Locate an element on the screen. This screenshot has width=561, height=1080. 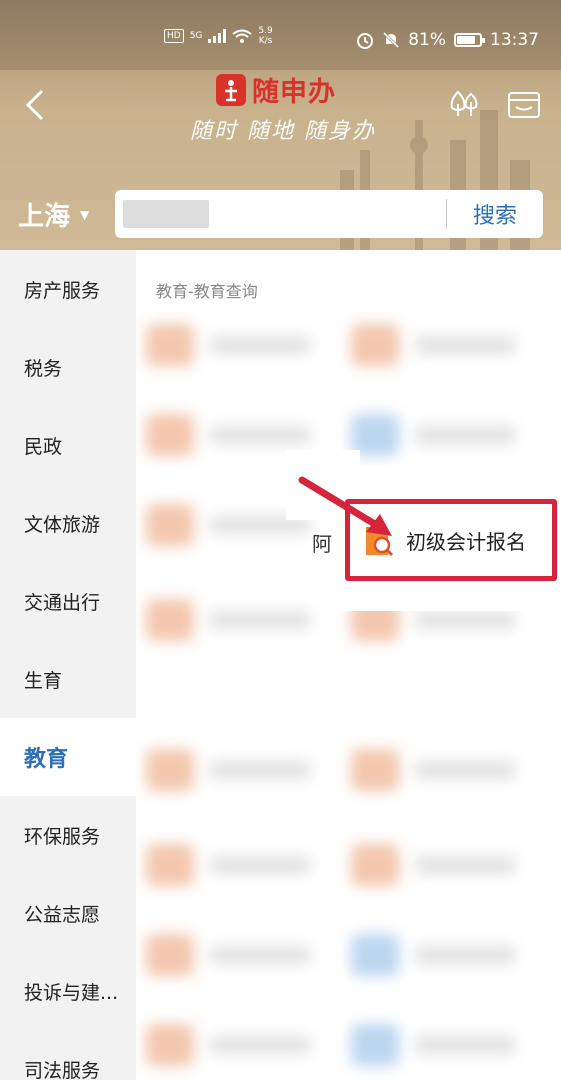
slogan: 随时 随地 随身办 is located at coordinates (283, 131).